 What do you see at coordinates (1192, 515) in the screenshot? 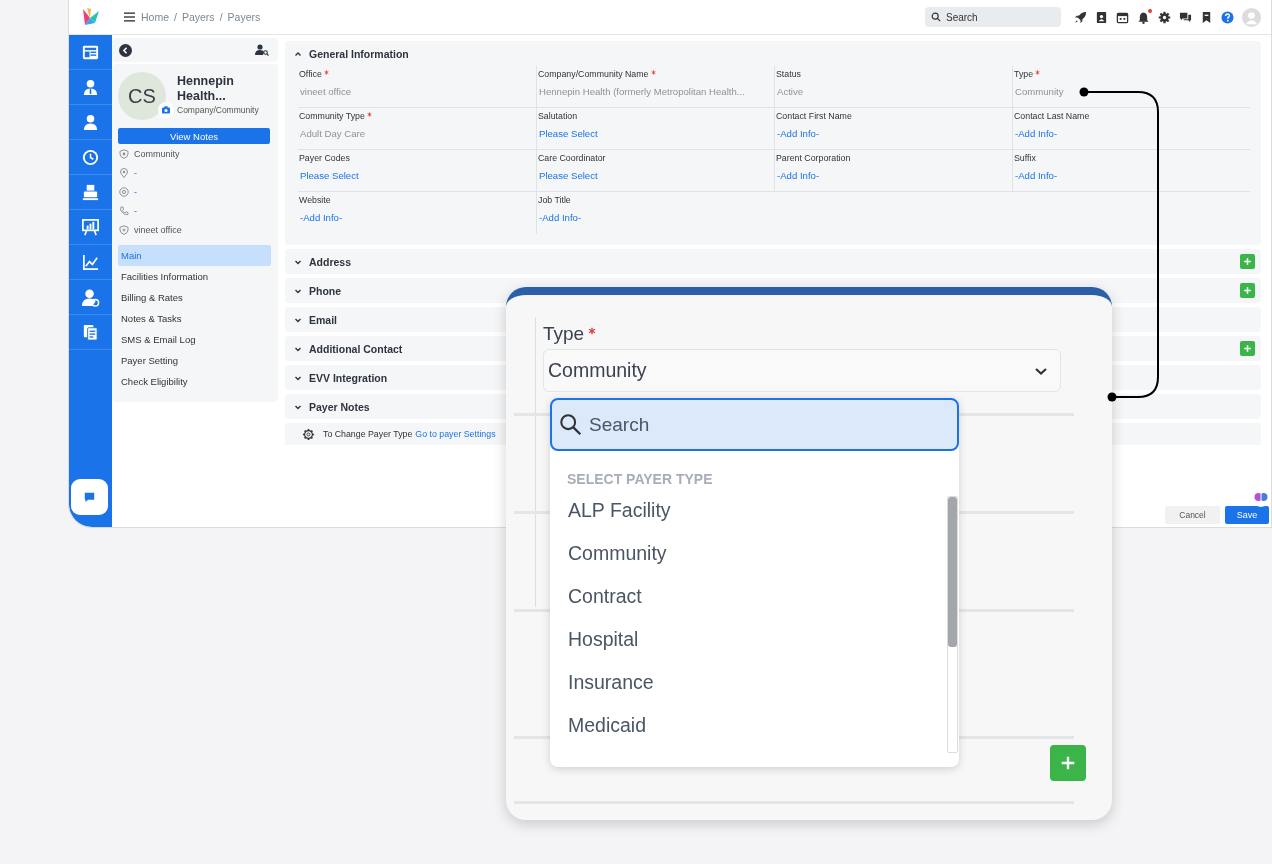
I see `cancel-button: Cancel` at bounding box center [1192, 515].